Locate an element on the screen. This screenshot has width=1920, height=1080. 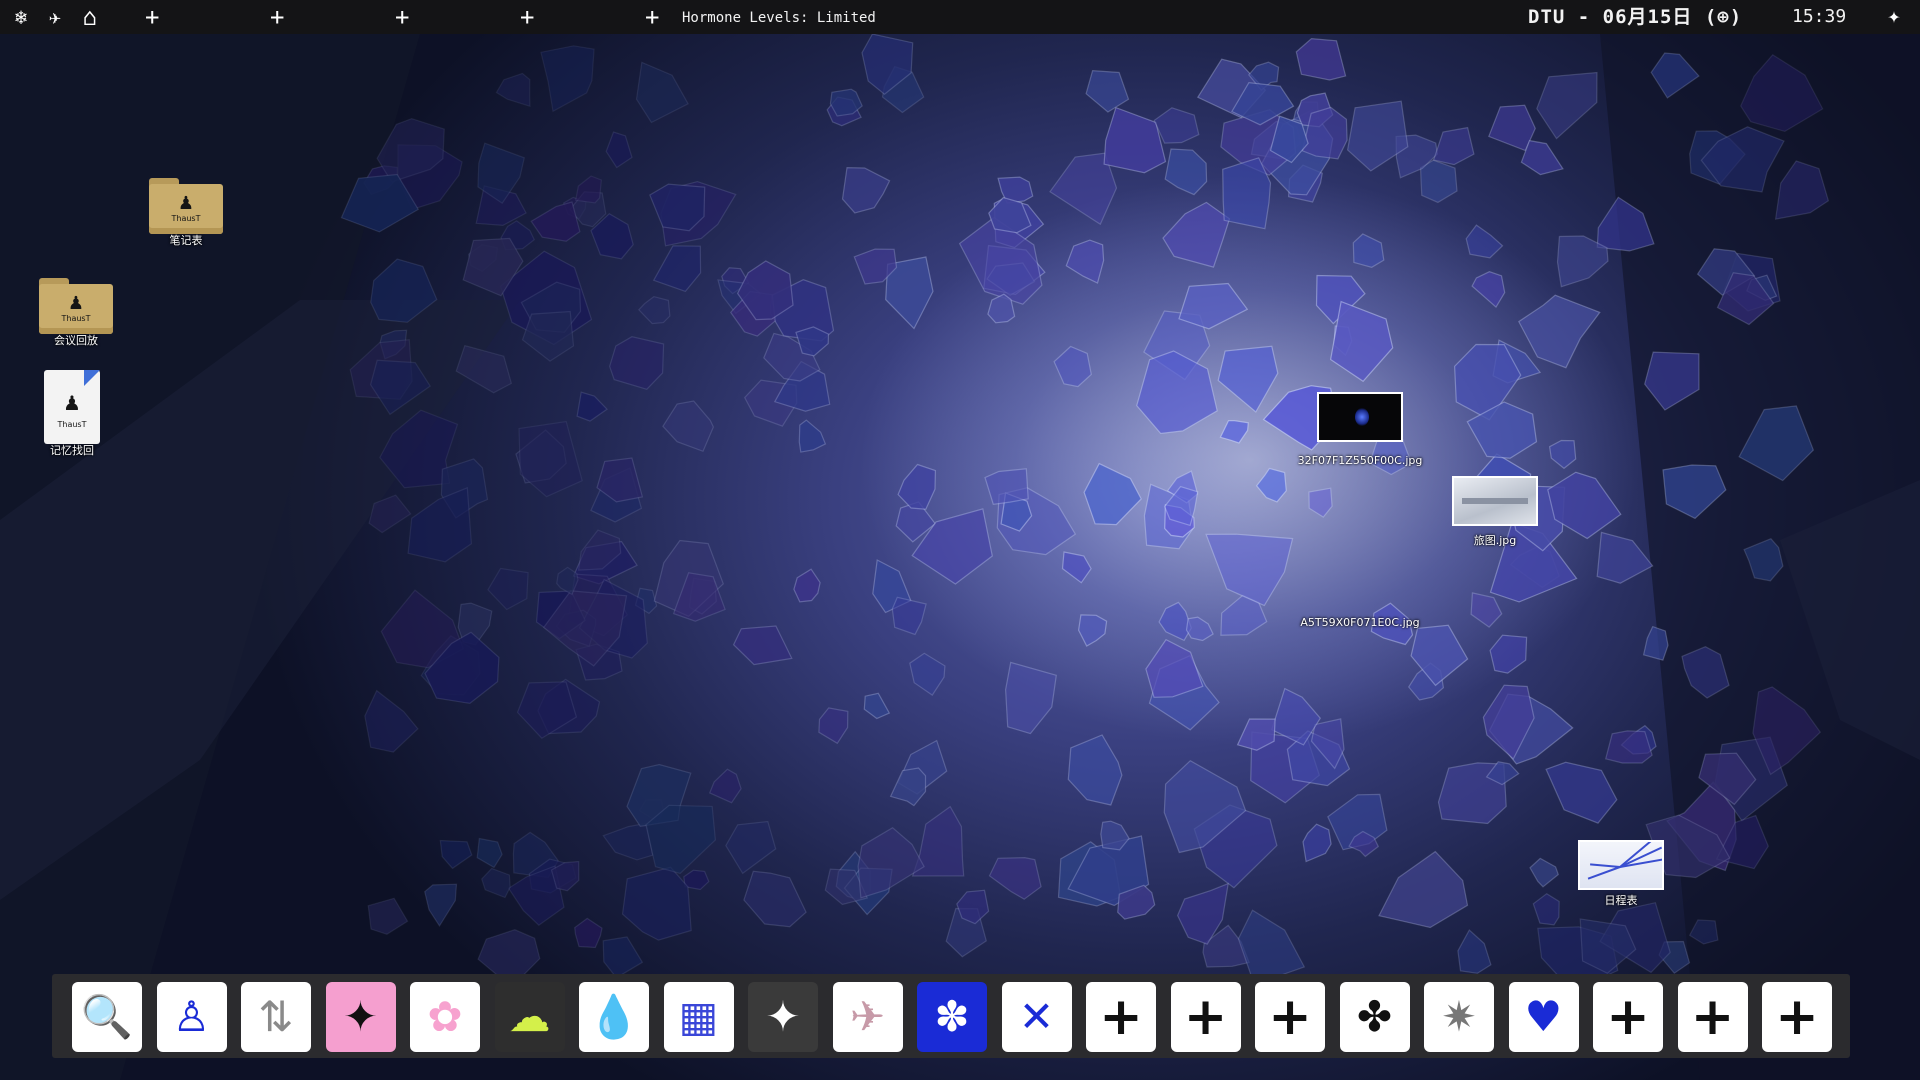
checkered-pattern-icon: ▦ is located at coordinates (698, 1016).